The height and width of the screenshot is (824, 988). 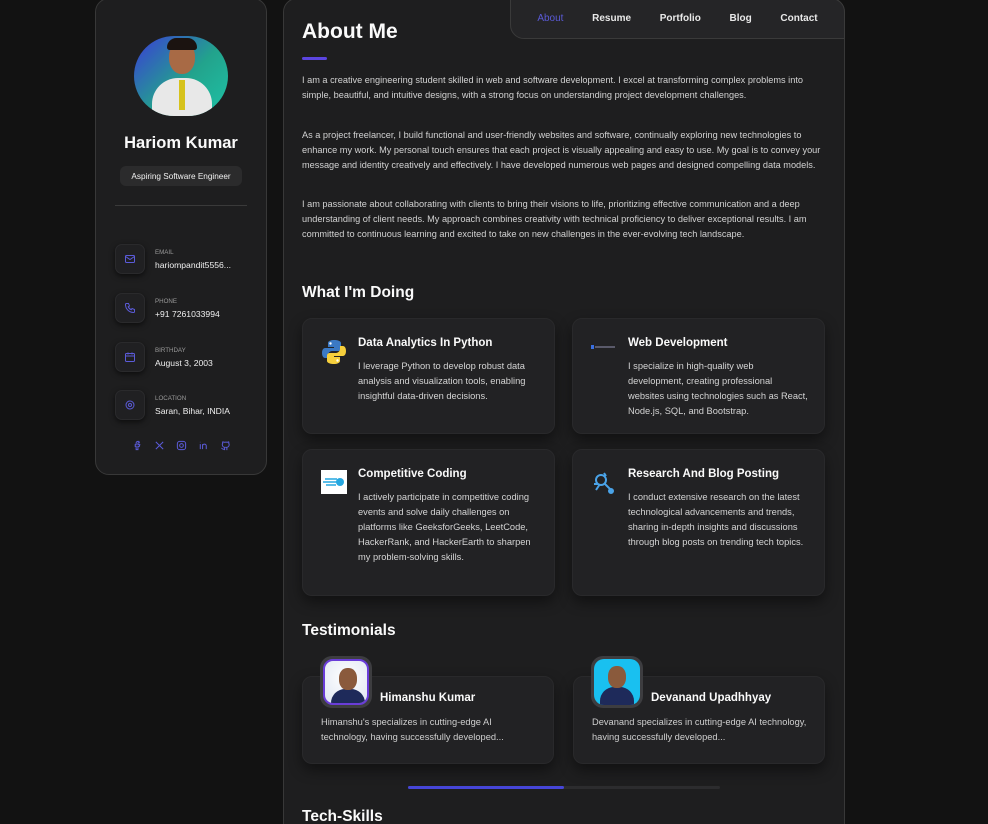 What do you see at coordinates (711, 698) in the screenshot?
I see `testimonial-name-2: Devanand Upadhhyay` at bounding box center [711, 698].